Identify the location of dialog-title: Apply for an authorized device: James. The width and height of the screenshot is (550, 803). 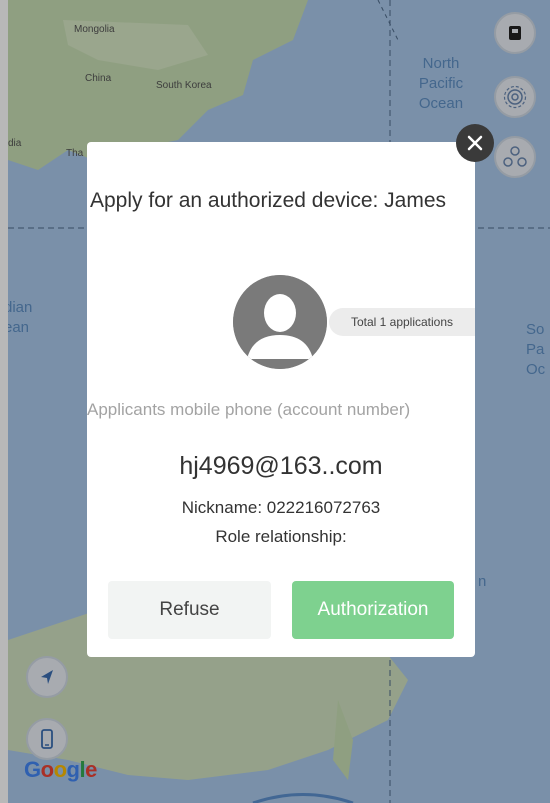
(268, 200).